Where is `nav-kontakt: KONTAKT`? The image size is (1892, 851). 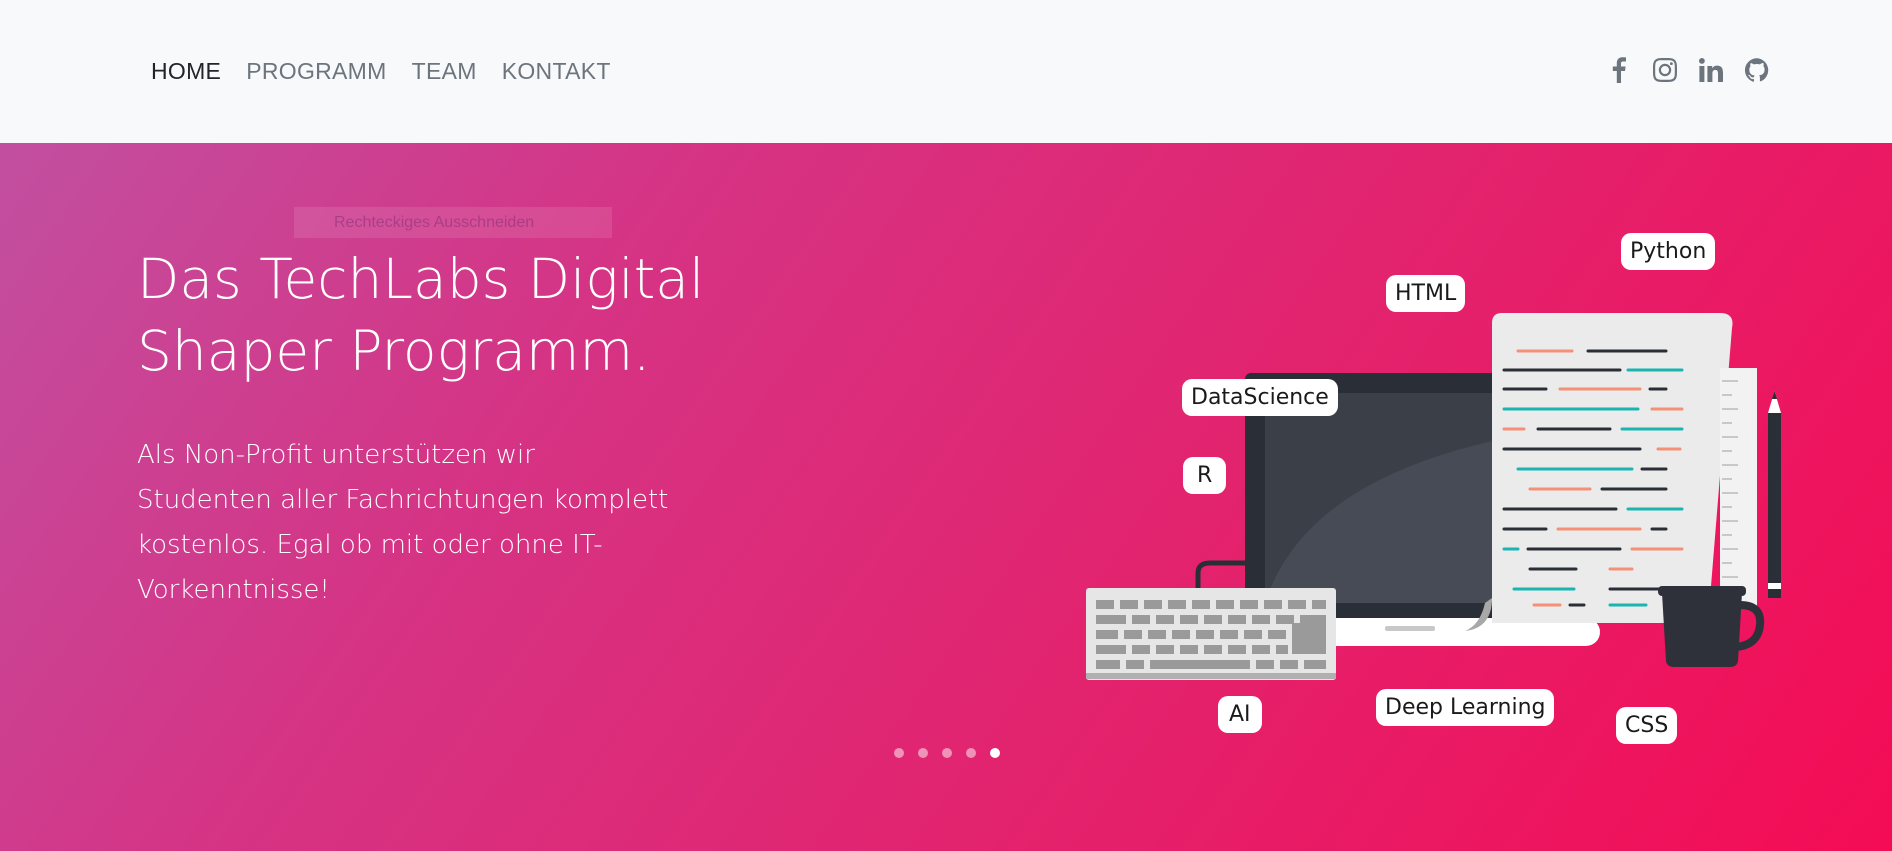 nav-kontakt: KONTAKT is located at coordinates (556, 71).